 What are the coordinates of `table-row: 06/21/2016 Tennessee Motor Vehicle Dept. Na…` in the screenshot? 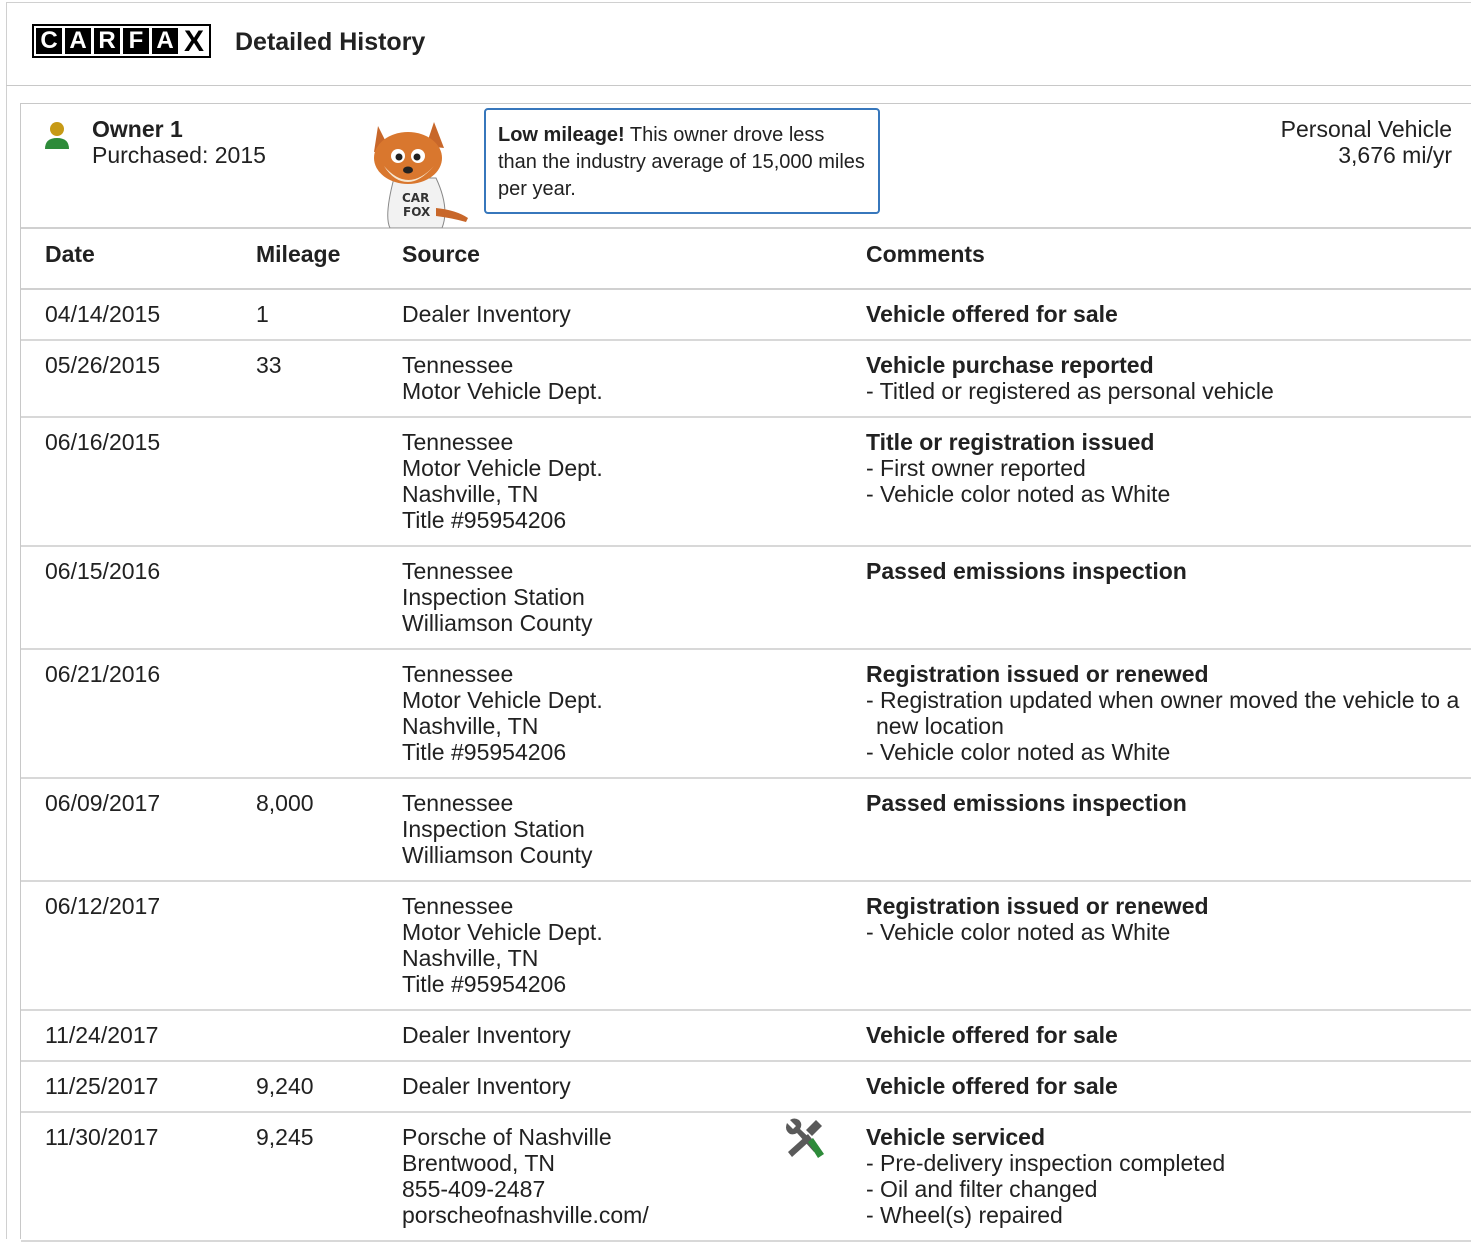 It's located at (746, 714).